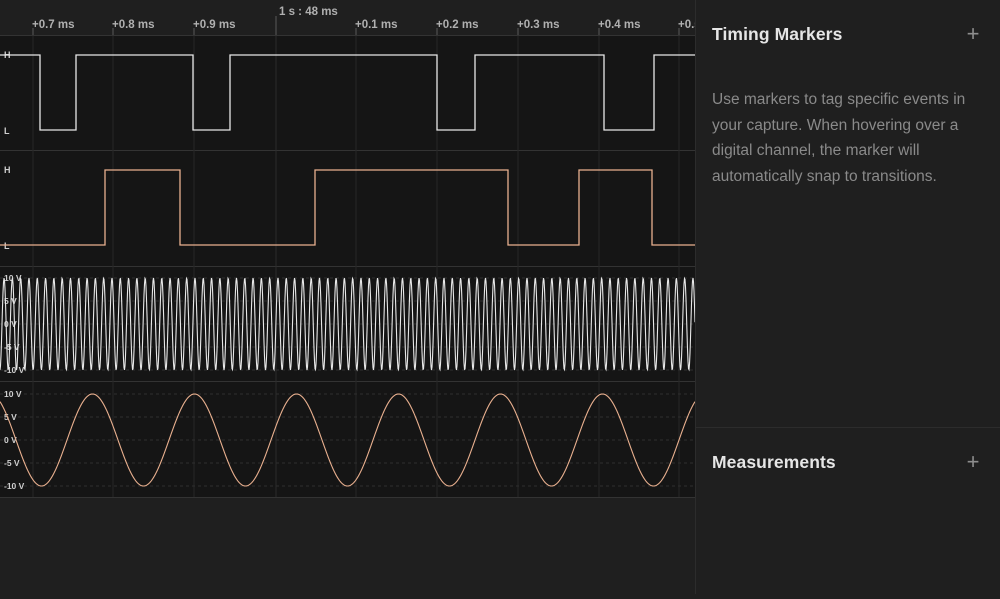  I want to click on timeline-tick-label: +0.1 ms, so click(376, 25).